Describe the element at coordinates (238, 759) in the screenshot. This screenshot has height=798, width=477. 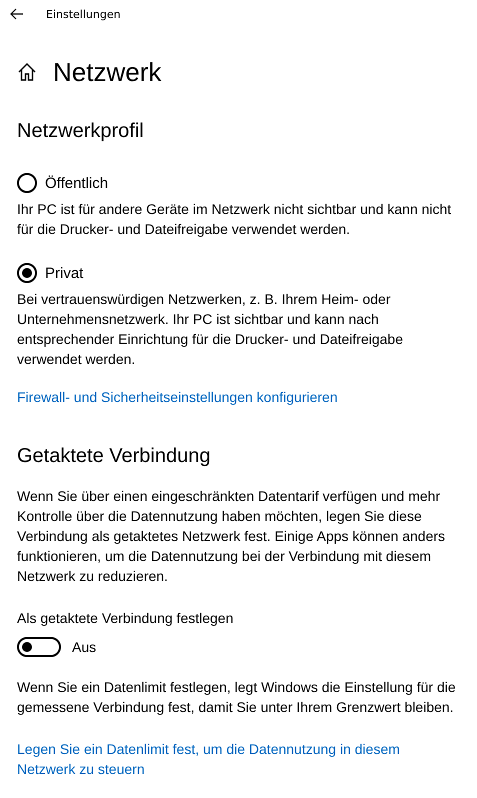
I see `data-limit-link: Legen Sie ein Datenlimit fest, um die Datennutzung in diesem Netzwerk zu steuern` at that location.